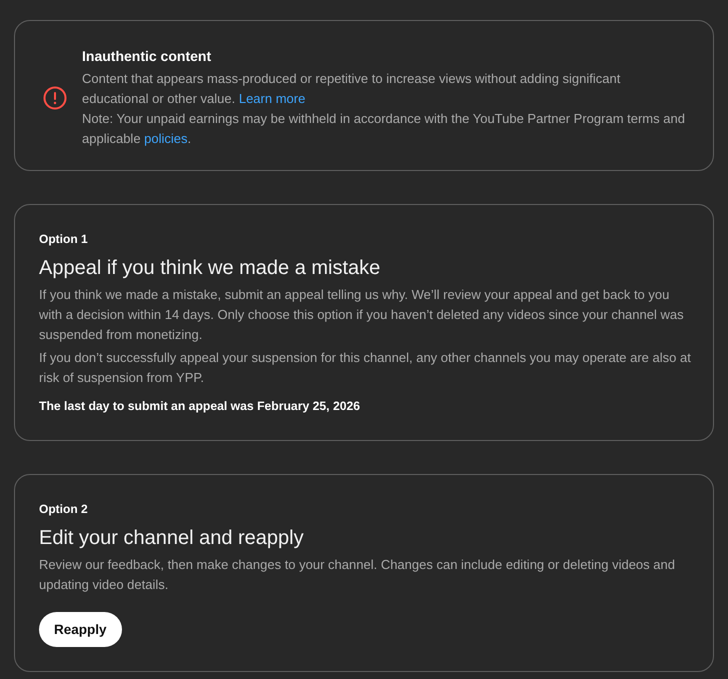  What do you see at coordinates (80, 629) in the screenshot?
I see `reapply-button: Reapply` at bounding box center [80, 629].